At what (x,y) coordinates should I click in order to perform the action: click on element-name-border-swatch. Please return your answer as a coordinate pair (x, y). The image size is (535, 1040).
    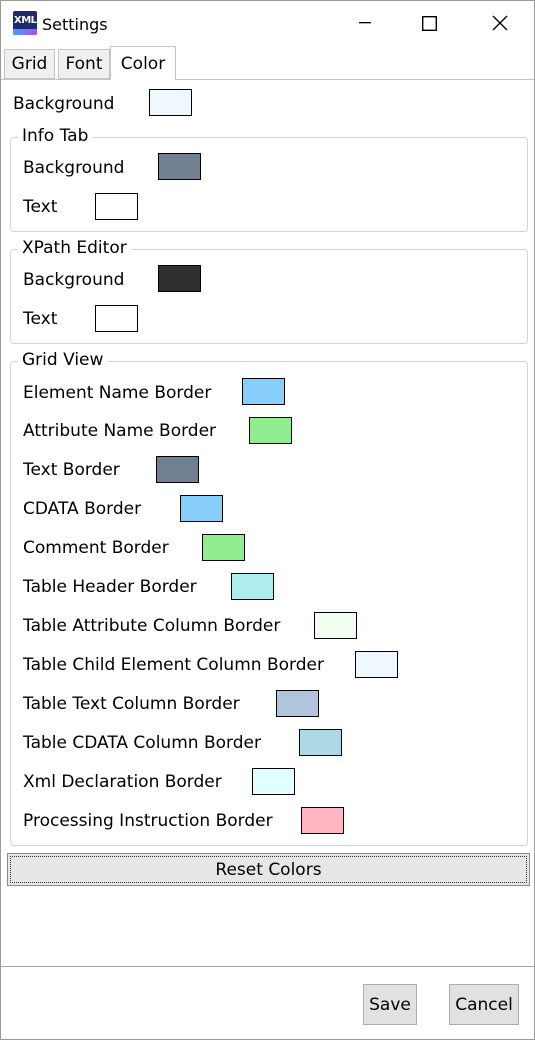
    Looking at the image, I should click on (263, 391).